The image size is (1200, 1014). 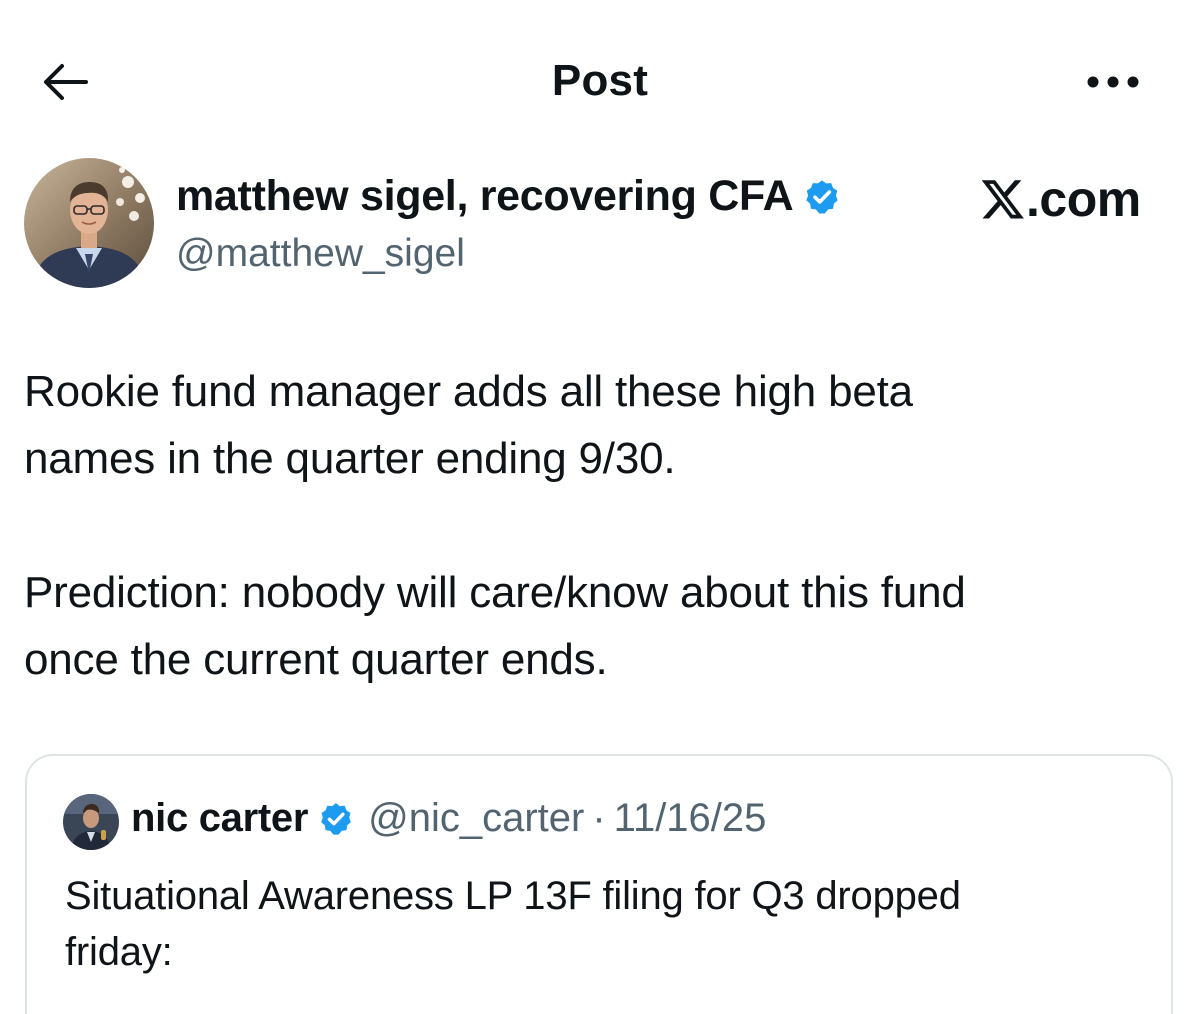 I want to click on more-horizontal-icon, so click(x=1113, y=82).